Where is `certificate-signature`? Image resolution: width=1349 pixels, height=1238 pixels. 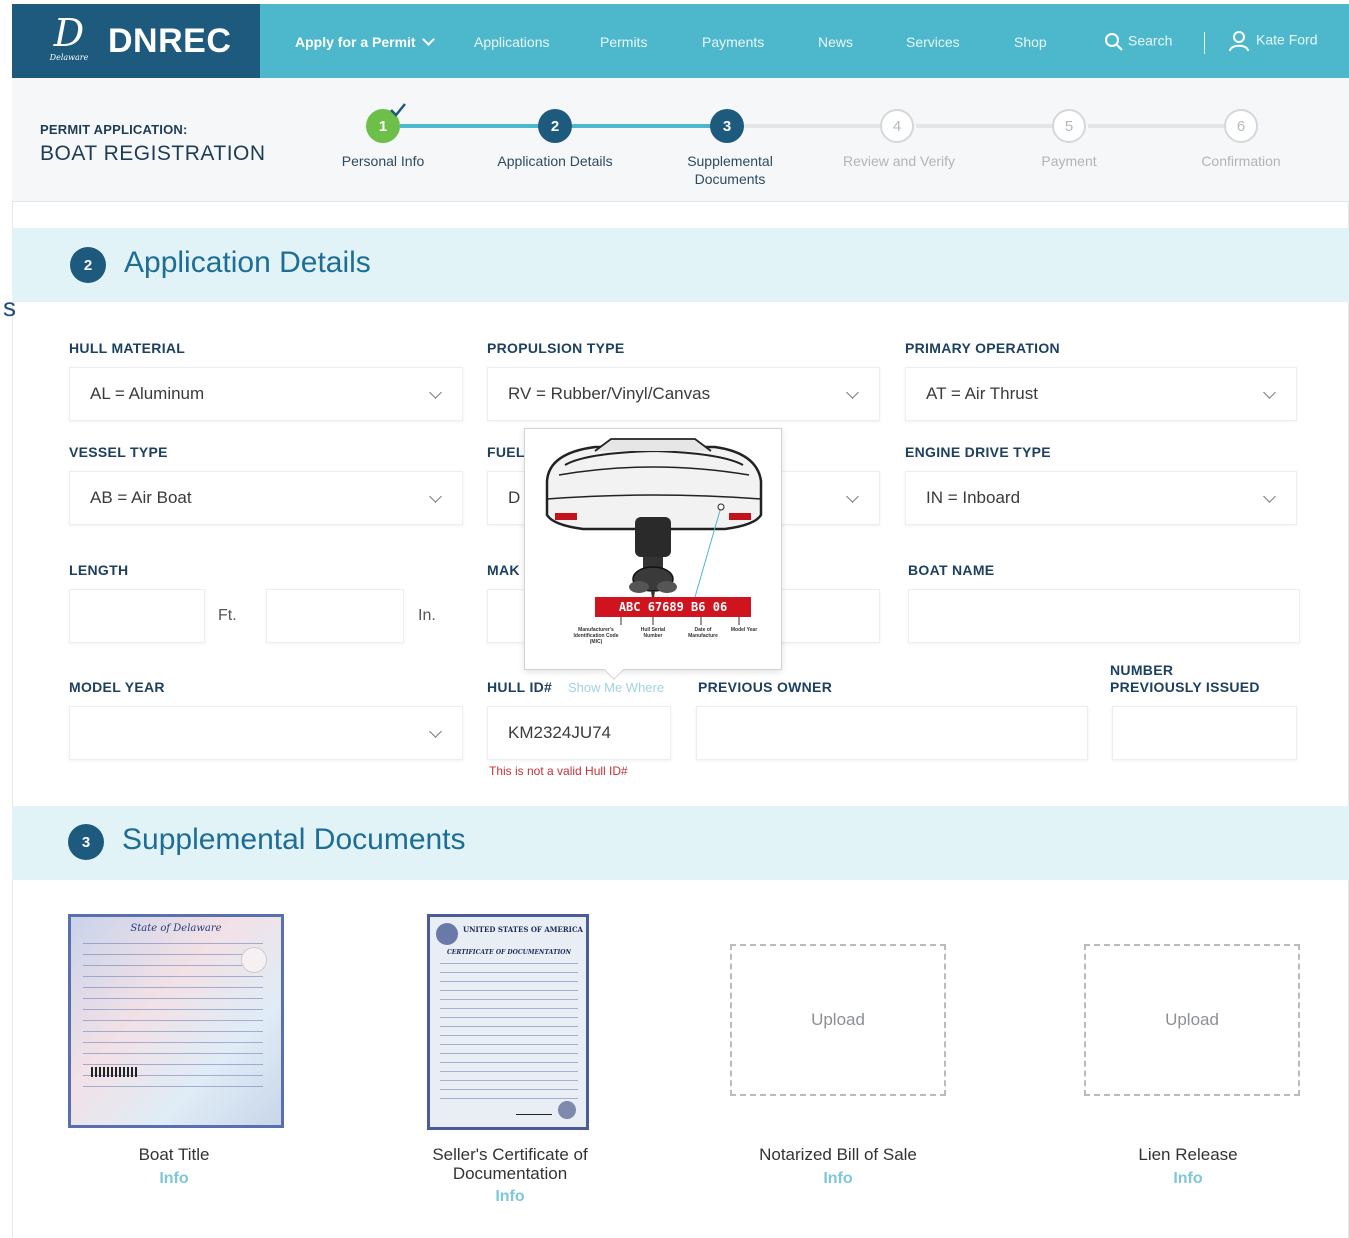 certificate-signature is located at coordinates (534, 1110).